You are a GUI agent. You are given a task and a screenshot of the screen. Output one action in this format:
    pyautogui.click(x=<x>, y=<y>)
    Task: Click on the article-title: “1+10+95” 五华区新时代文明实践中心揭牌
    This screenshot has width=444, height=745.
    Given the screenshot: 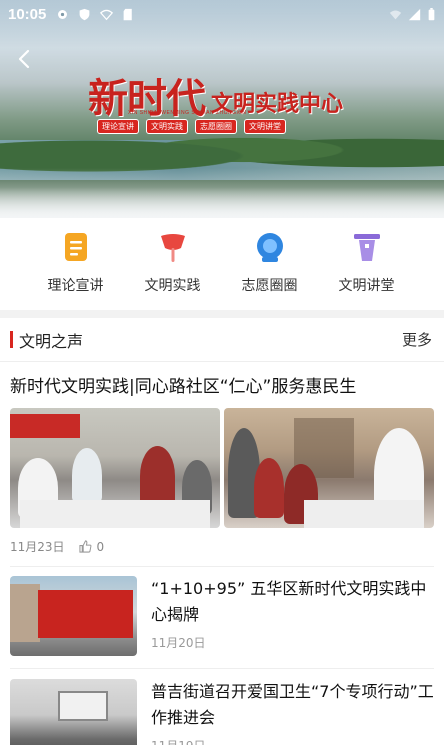 What is the action you would take?
    pyautogui.click(x=289, y=601)
    